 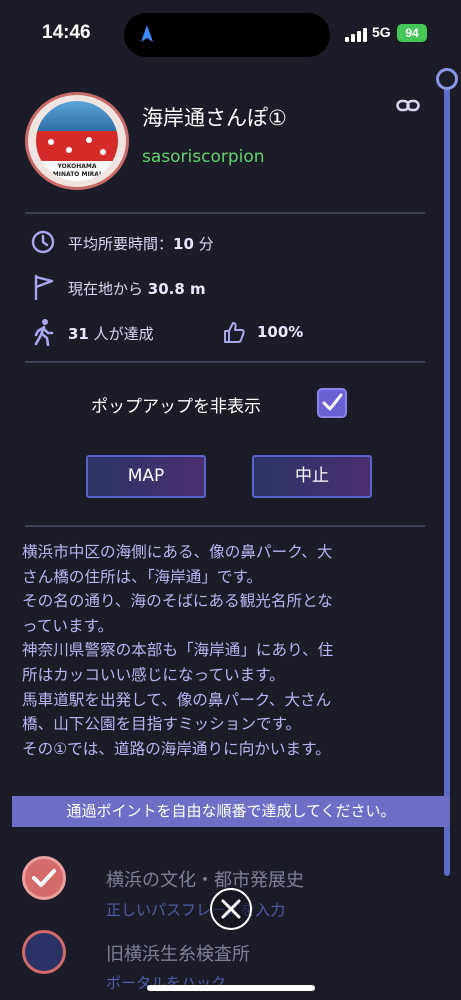 What do you see at coordinates (177, 552) in the screenshot?
I see `description-line: 横浜市中区の海側にある、像の鼻パーク、大` at bounding box center [177, 552].